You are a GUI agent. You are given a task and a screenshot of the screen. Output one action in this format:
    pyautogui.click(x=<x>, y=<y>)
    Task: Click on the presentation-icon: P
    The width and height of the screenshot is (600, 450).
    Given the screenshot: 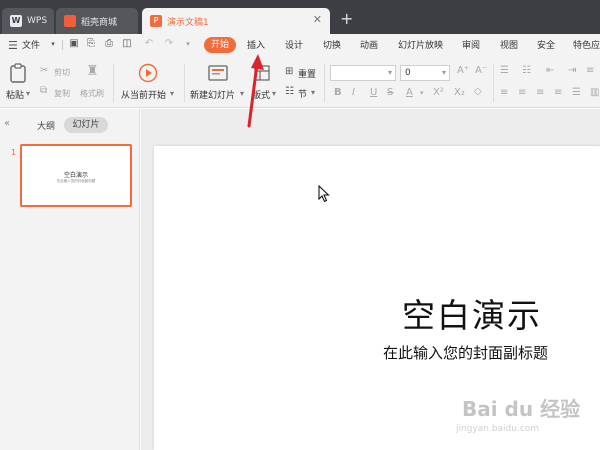 What is the action you would take?
    pyautogui.click(x=156, y=21)
    